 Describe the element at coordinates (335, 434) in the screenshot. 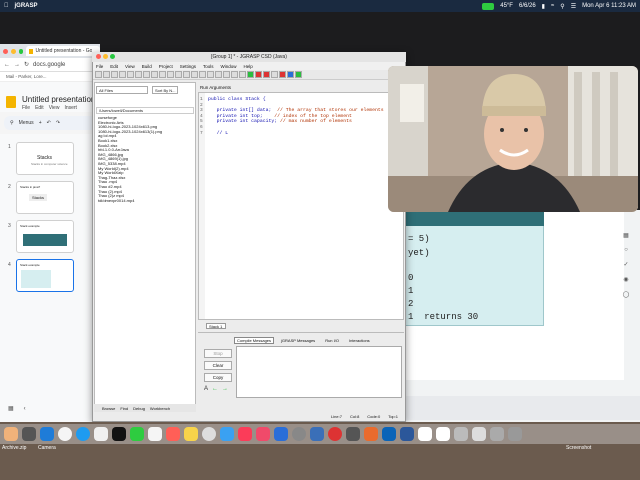

I see `recorder-icon` at that location.